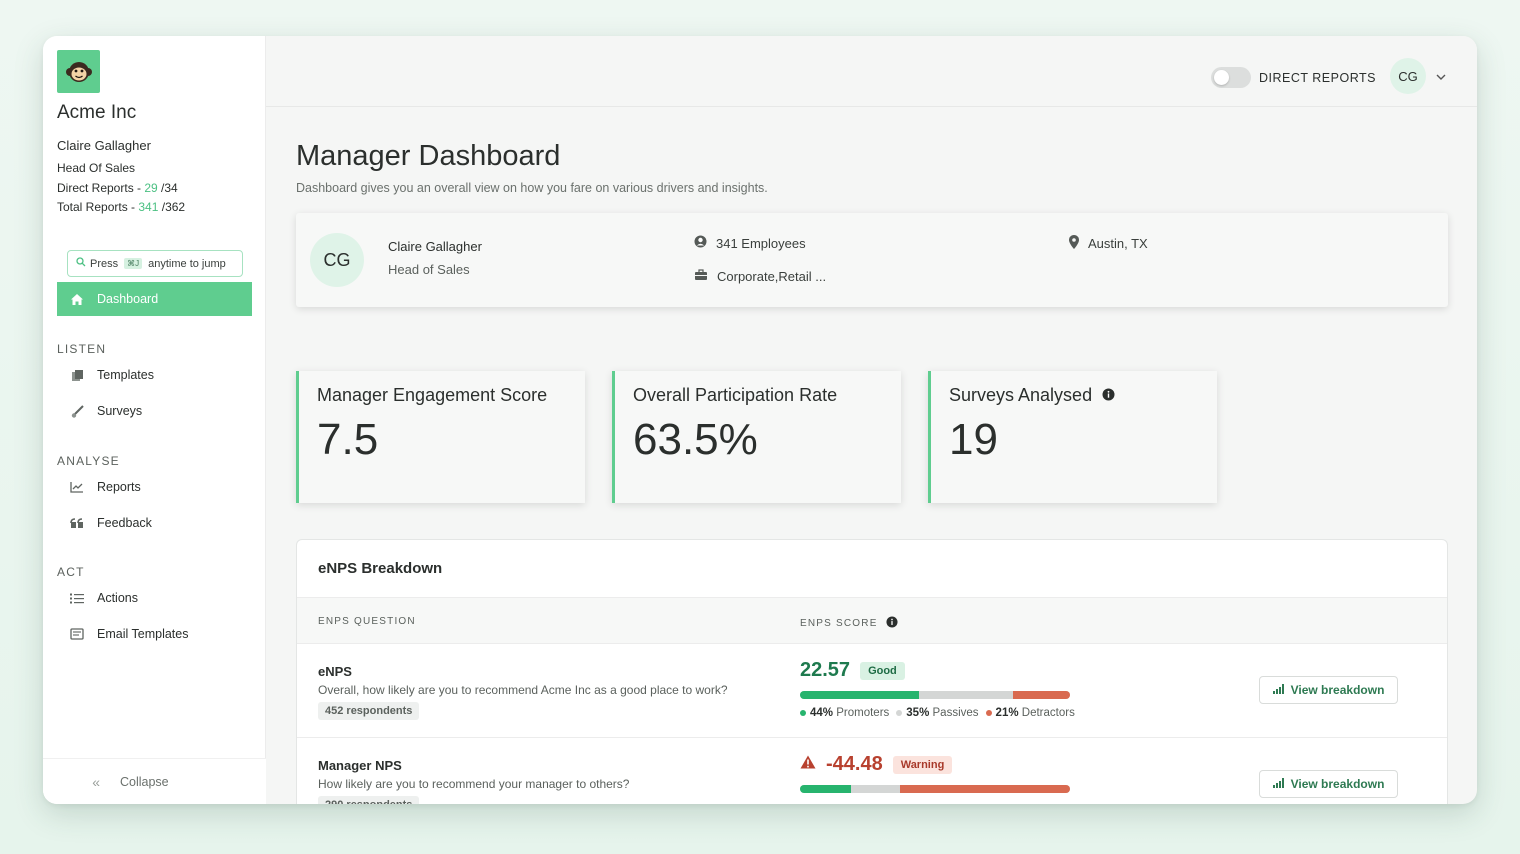 The image size is (1520, 854). Describe the element at coordinates (440, 437) in the screenshot. I see `kpi-engagement-score: Manager Engagement Score 7.5` at that location.